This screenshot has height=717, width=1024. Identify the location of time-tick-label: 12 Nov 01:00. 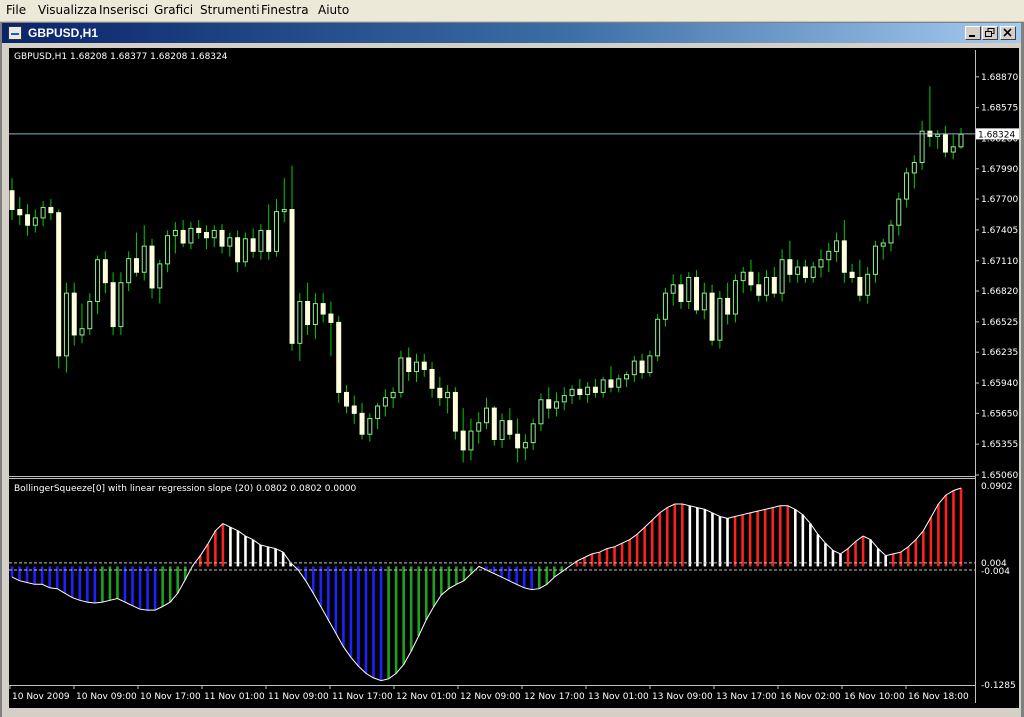
(426, 697).